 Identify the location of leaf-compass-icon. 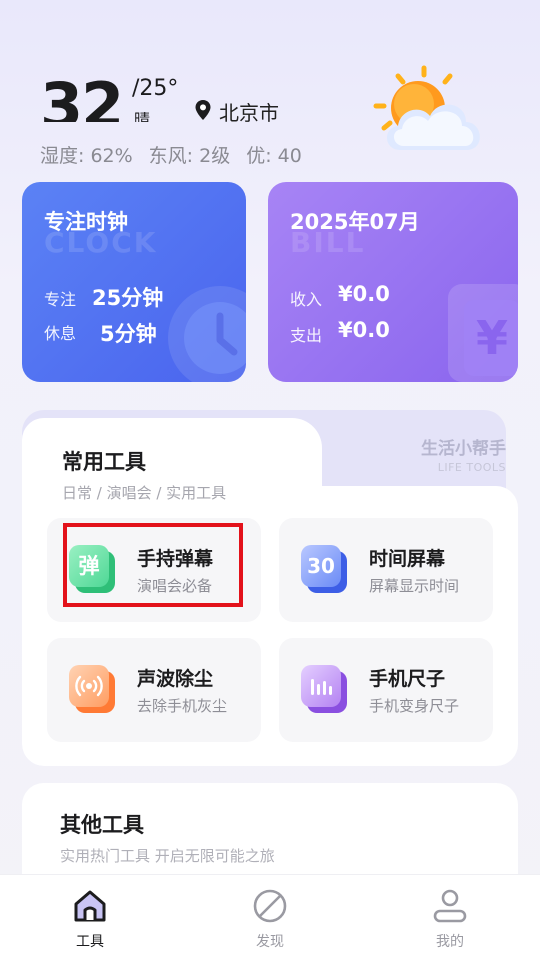
(270, 906).